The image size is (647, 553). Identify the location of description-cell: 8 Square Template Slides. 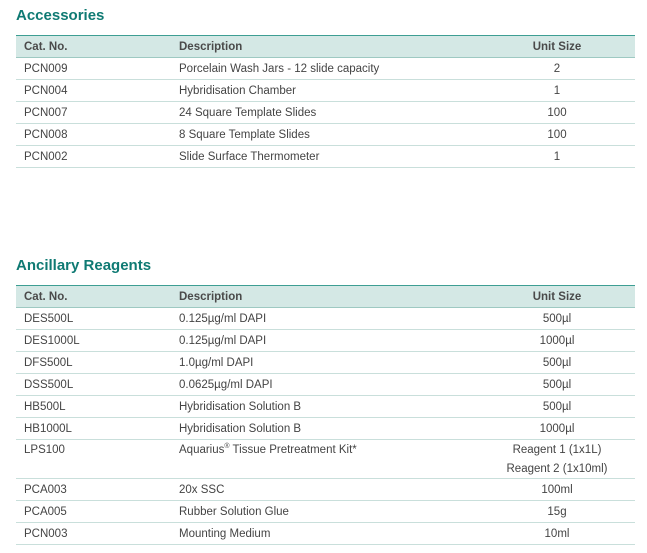
(244, 134).